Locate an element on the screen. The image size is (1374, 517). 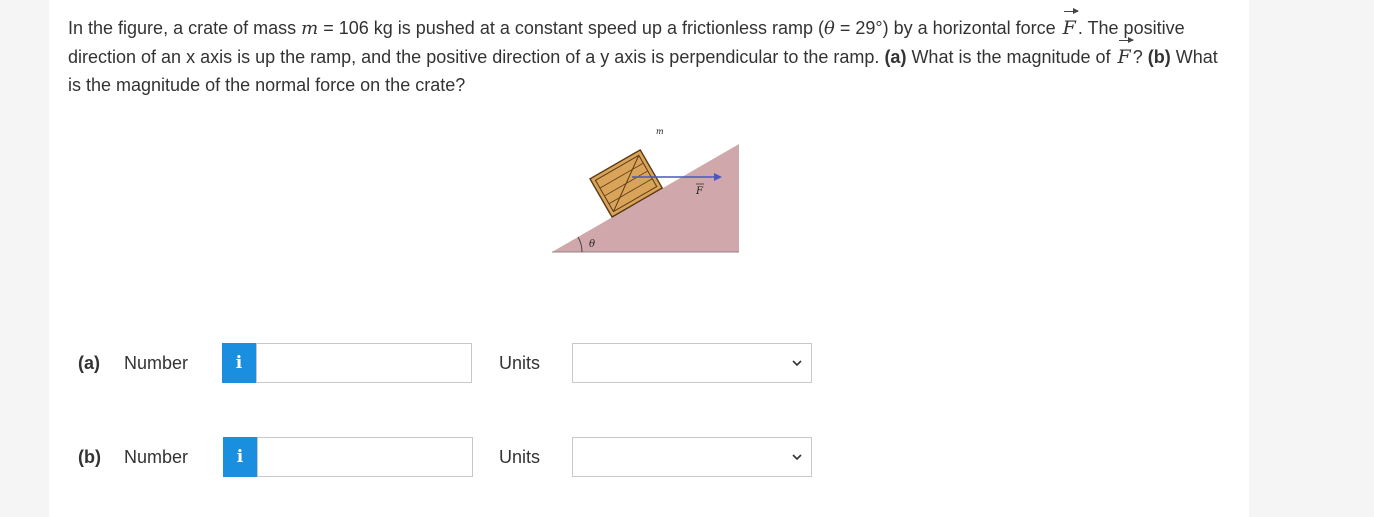
answer-b-units-select is located at coordinates (692, 457).